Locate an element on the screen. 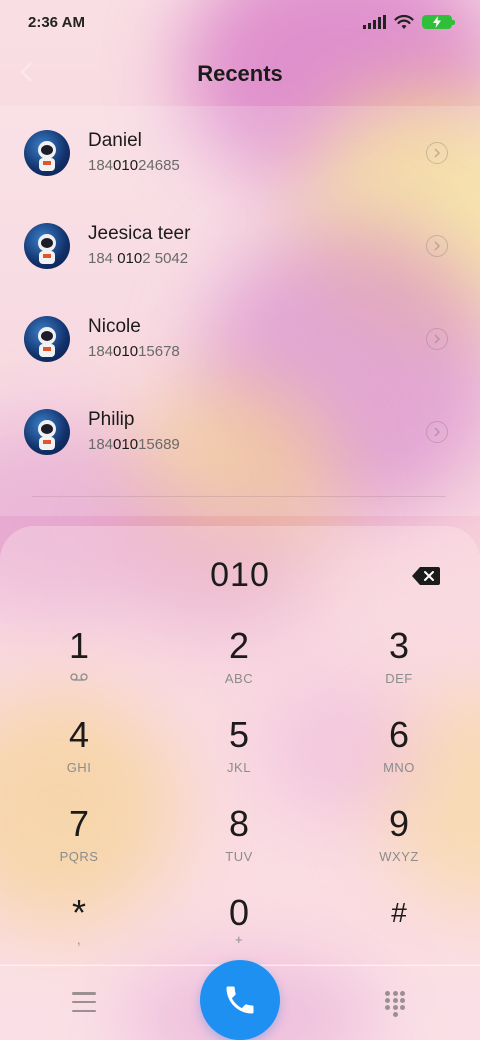  page-title: Recents is located at coordinates (240, 73).